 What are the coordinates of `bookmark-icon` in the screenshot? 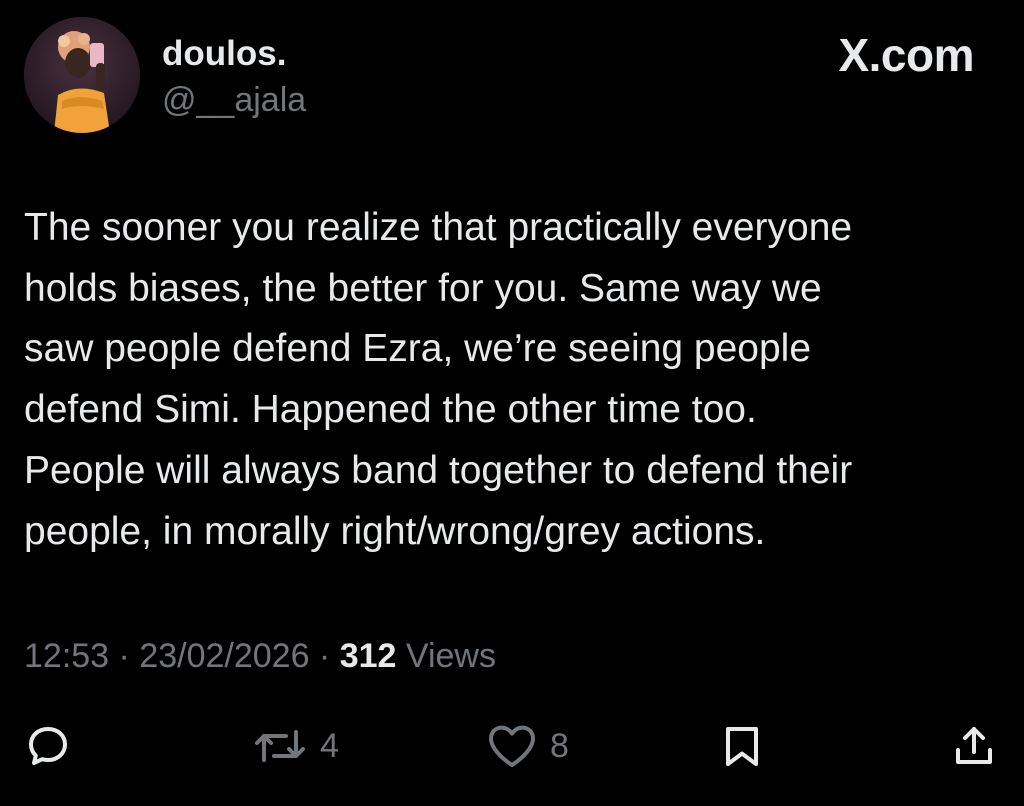 It's located at (742, 746).